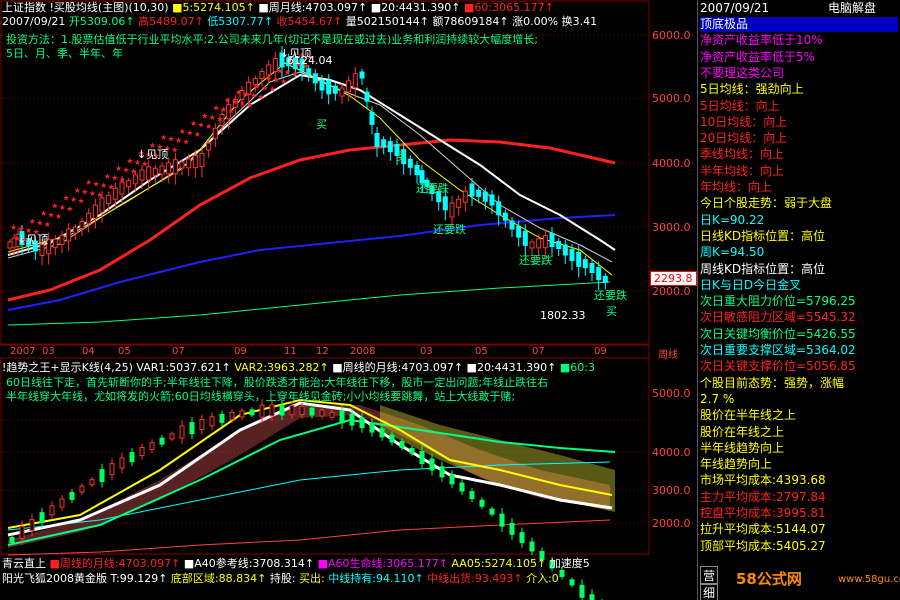 The width and height of the screenshot is (900, 600). I want to click on row-item: 介入:0, so click(542, 578).